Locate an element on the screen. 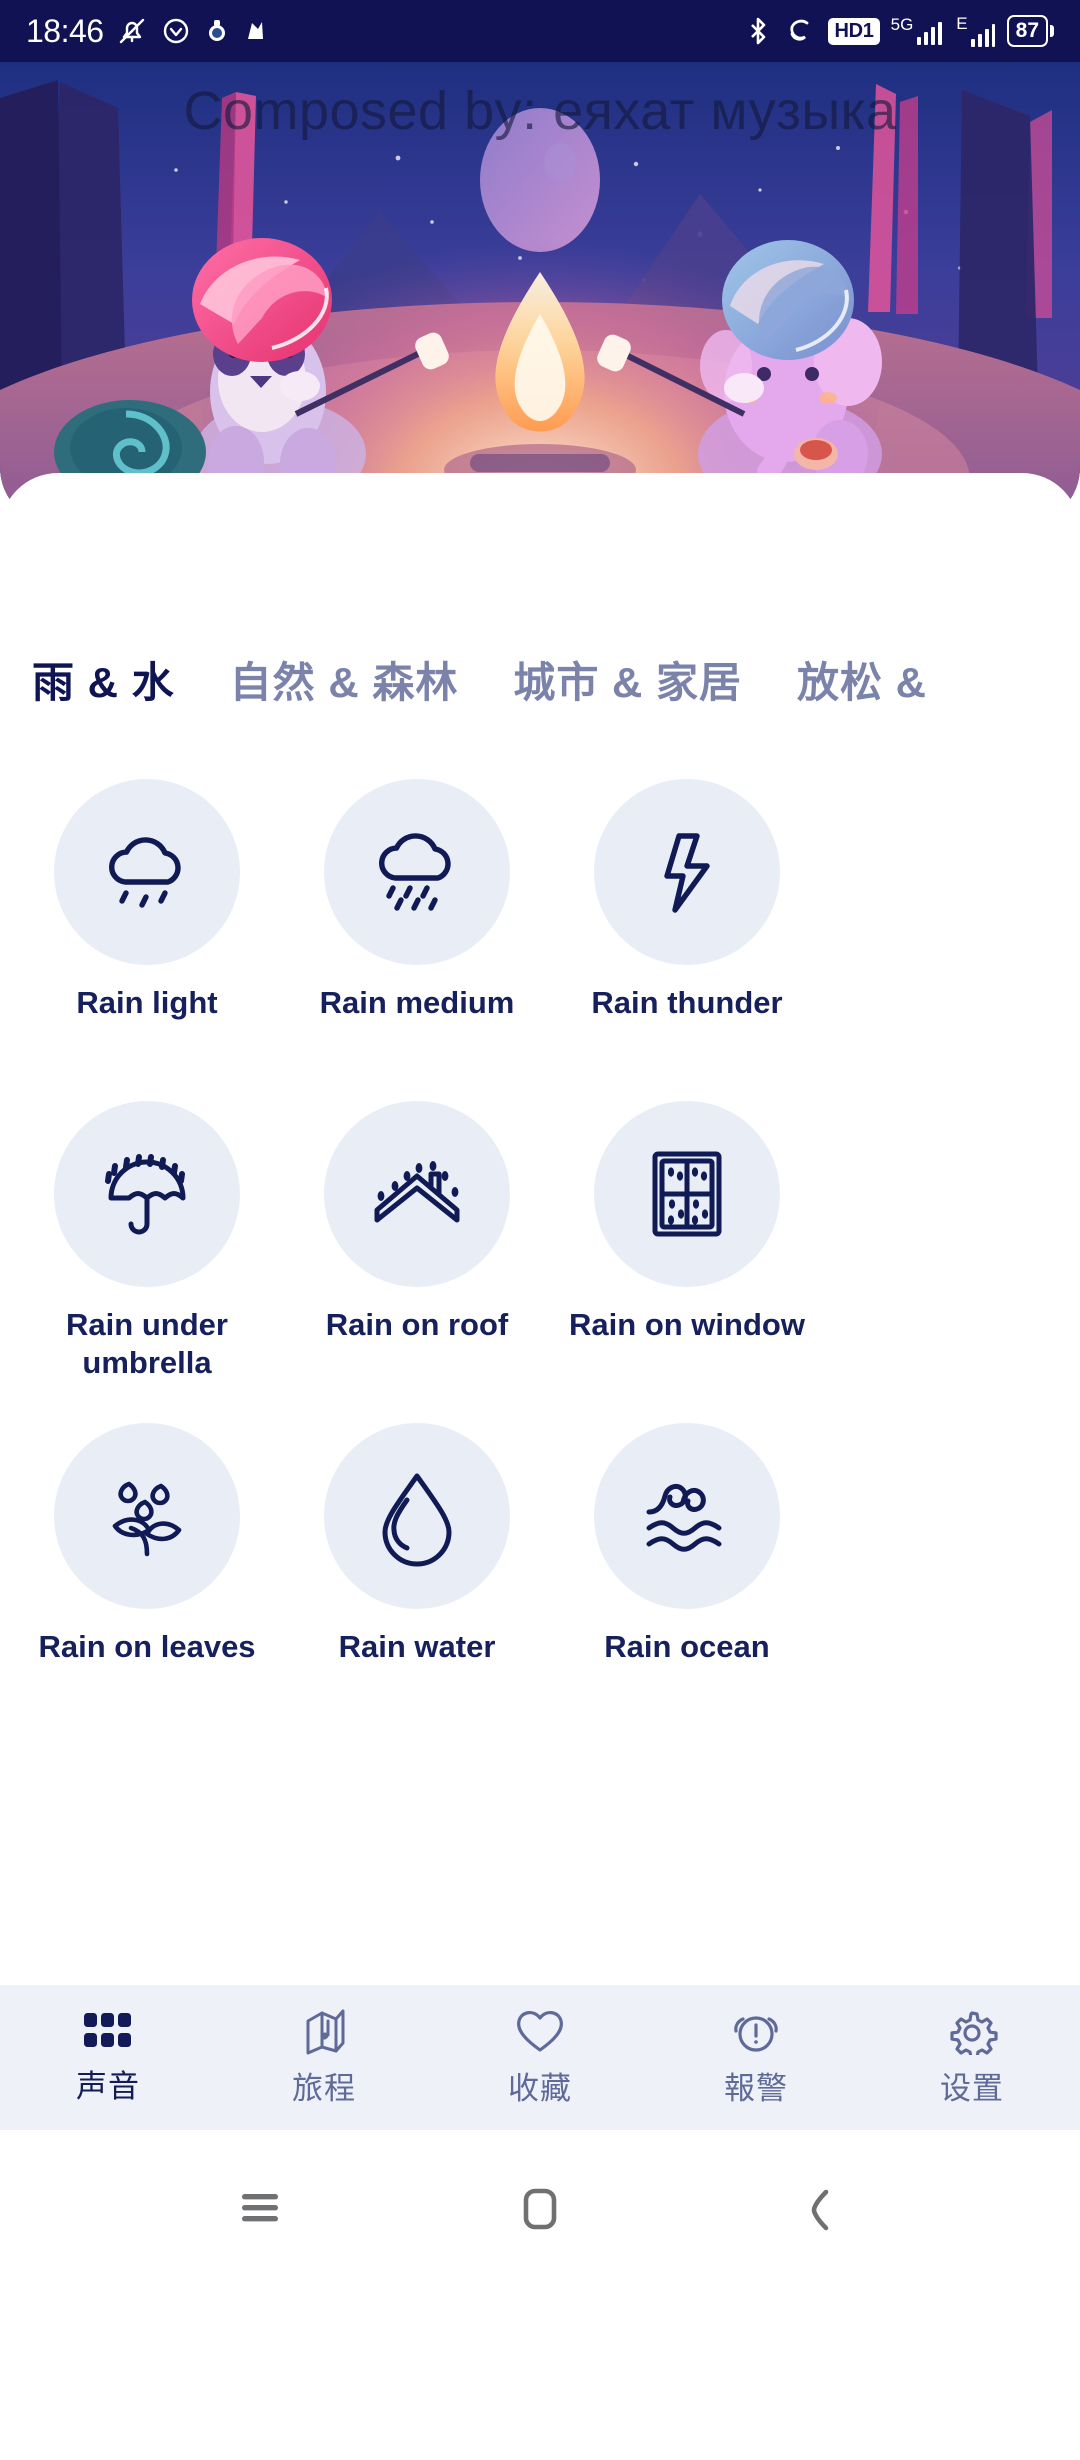  menu-icon is located at coordinates (260, 2208).